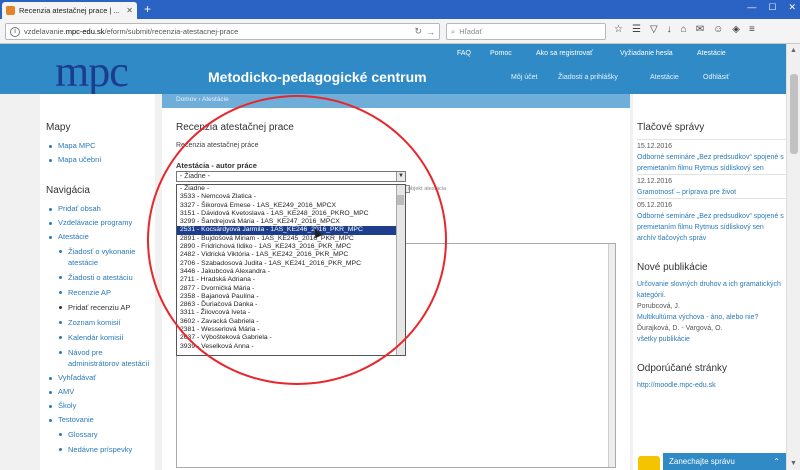 The height and width of the screenshot is (470, 800). What do you see at coordinates (97, 392) in the screenshot?
I see `nav-item: AMV` at bounding box center [97, 392].